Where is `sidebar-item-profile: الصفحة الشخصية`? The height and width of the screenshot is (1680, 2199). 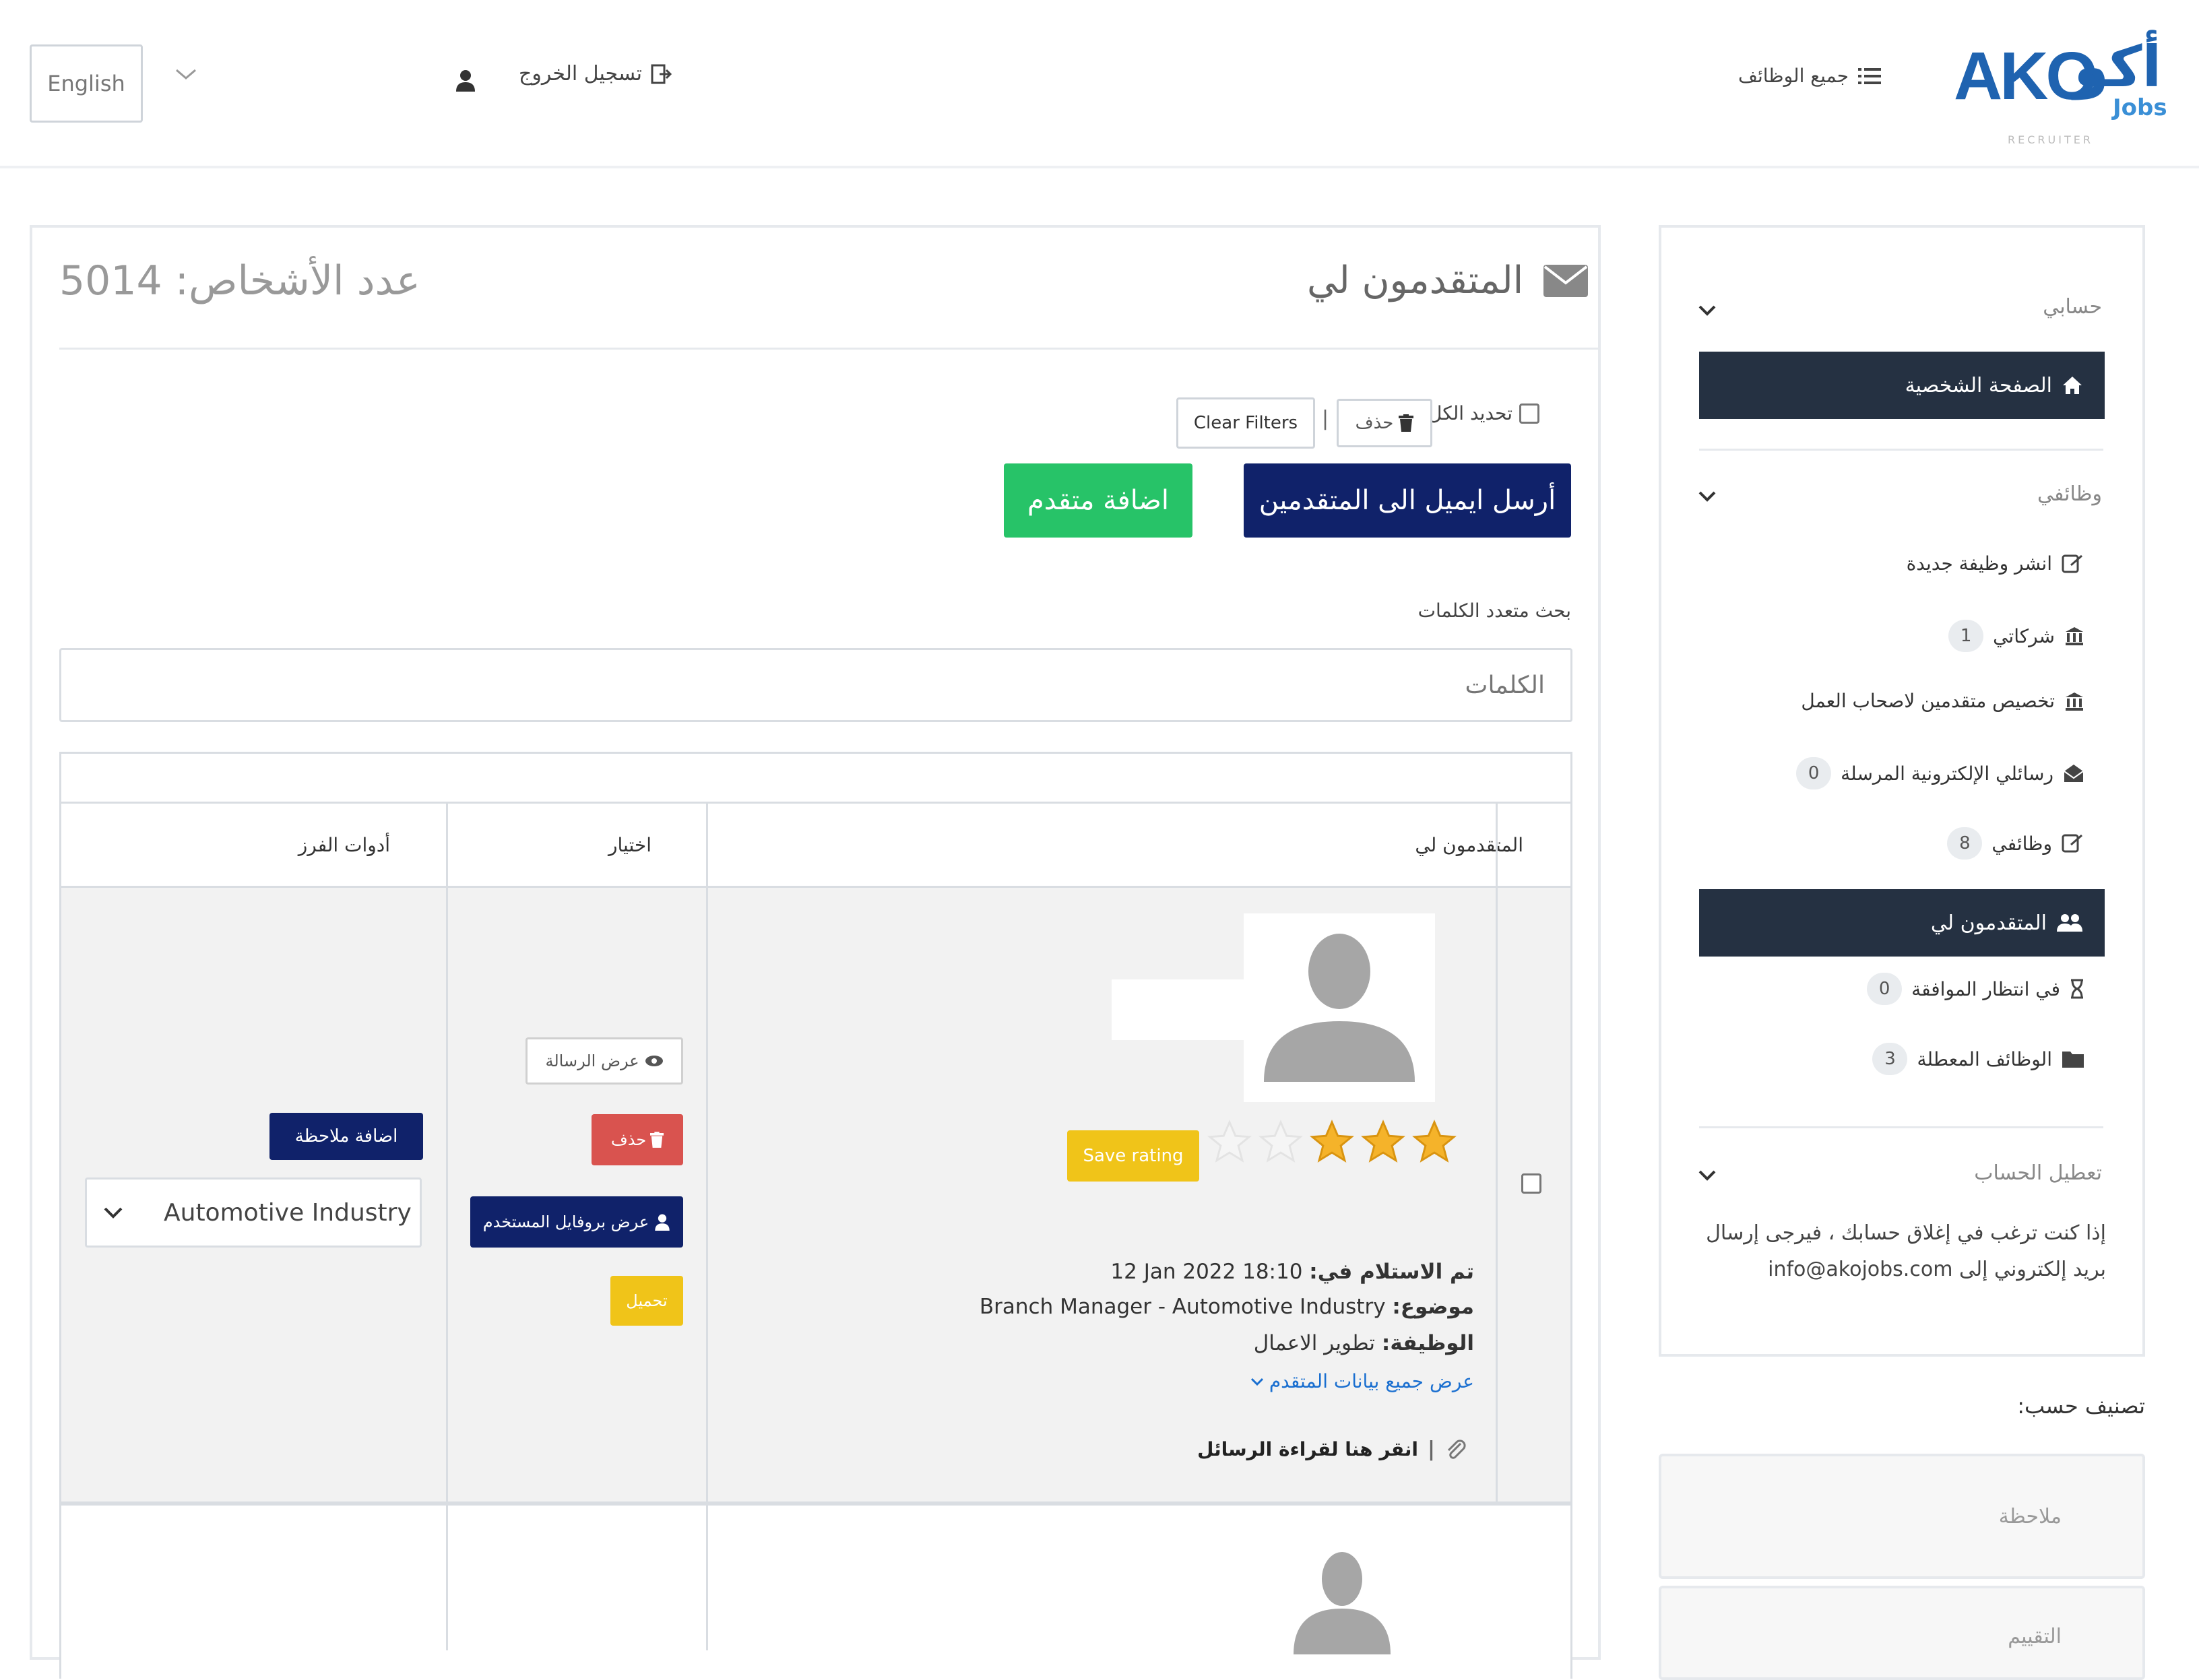 sidebar-item-profile: الصفحة الشخصية is located at coordinates (1902, 386).